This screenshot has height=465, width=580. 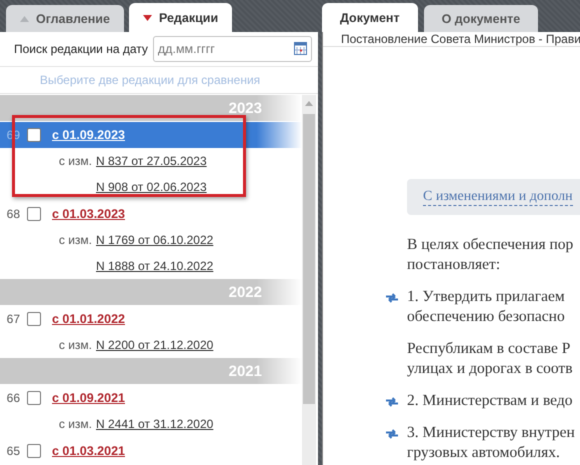 What do you see at coordinates (300, 48) in the screenshot?
I see `calendar-icon` at bounding box center [300, 48].